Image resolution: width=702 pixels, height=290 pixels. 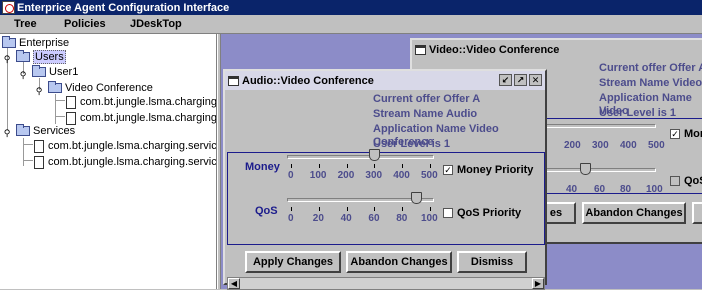 What do you see at coordinates (572, 145) in the screenshot?
I see `tick-label: 200` at bounding box center [572, 145].